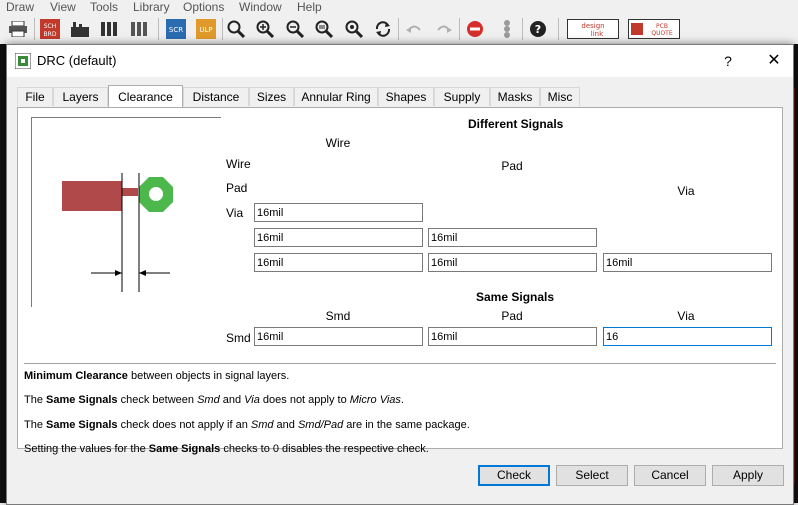 Image resolution: width=798 pixels, height=505 pixels. I want to click on dialog-titlebar: DRC (default) ? ✕, so click(400, 61).